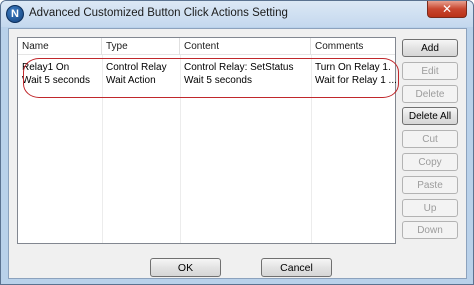 The height and width of the screenshot is (285, 474). What do you see at coordinates (430, 185) in the screenshot?
I see `paste-button: Paste` at bounding box center [430, 185].